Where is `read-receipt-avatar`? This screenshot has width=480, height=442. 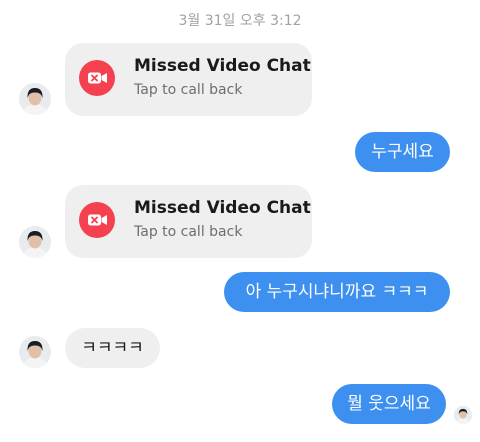 read-receipt-avatar is located at coordinates (463, 415).